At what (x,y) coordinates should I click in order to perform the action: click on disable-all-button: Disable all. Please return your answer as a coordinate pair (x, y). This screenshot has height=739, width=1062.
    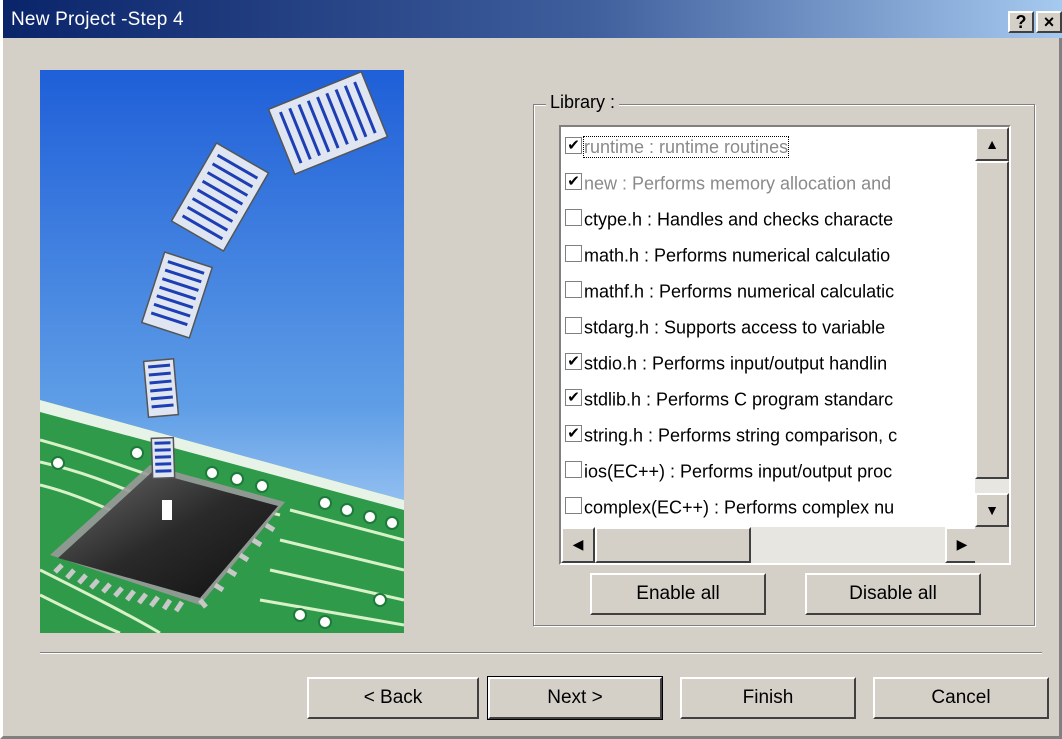
    Looking at the image, I should click on (893, 594).